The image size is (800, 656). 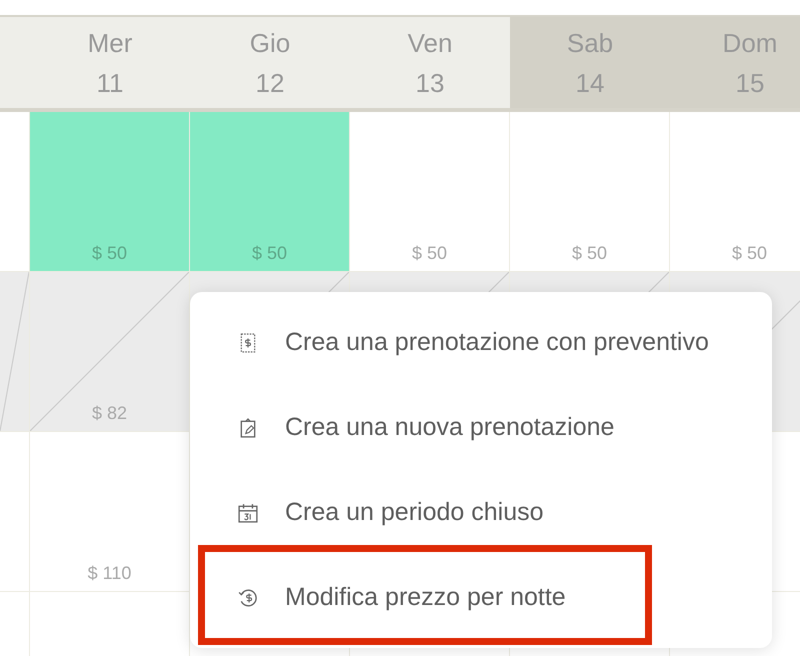 What do you see at coordinates (270, 83) in the screenshot?
I see `date-number: 12` at bounding box center [270, 83].